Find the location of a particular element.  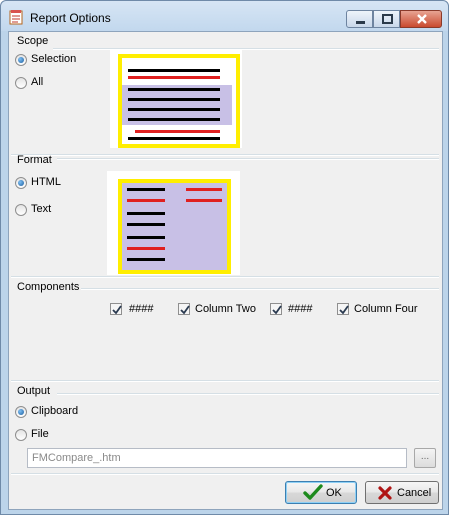

component-4-checkbox is located at coordinates (343, 309).